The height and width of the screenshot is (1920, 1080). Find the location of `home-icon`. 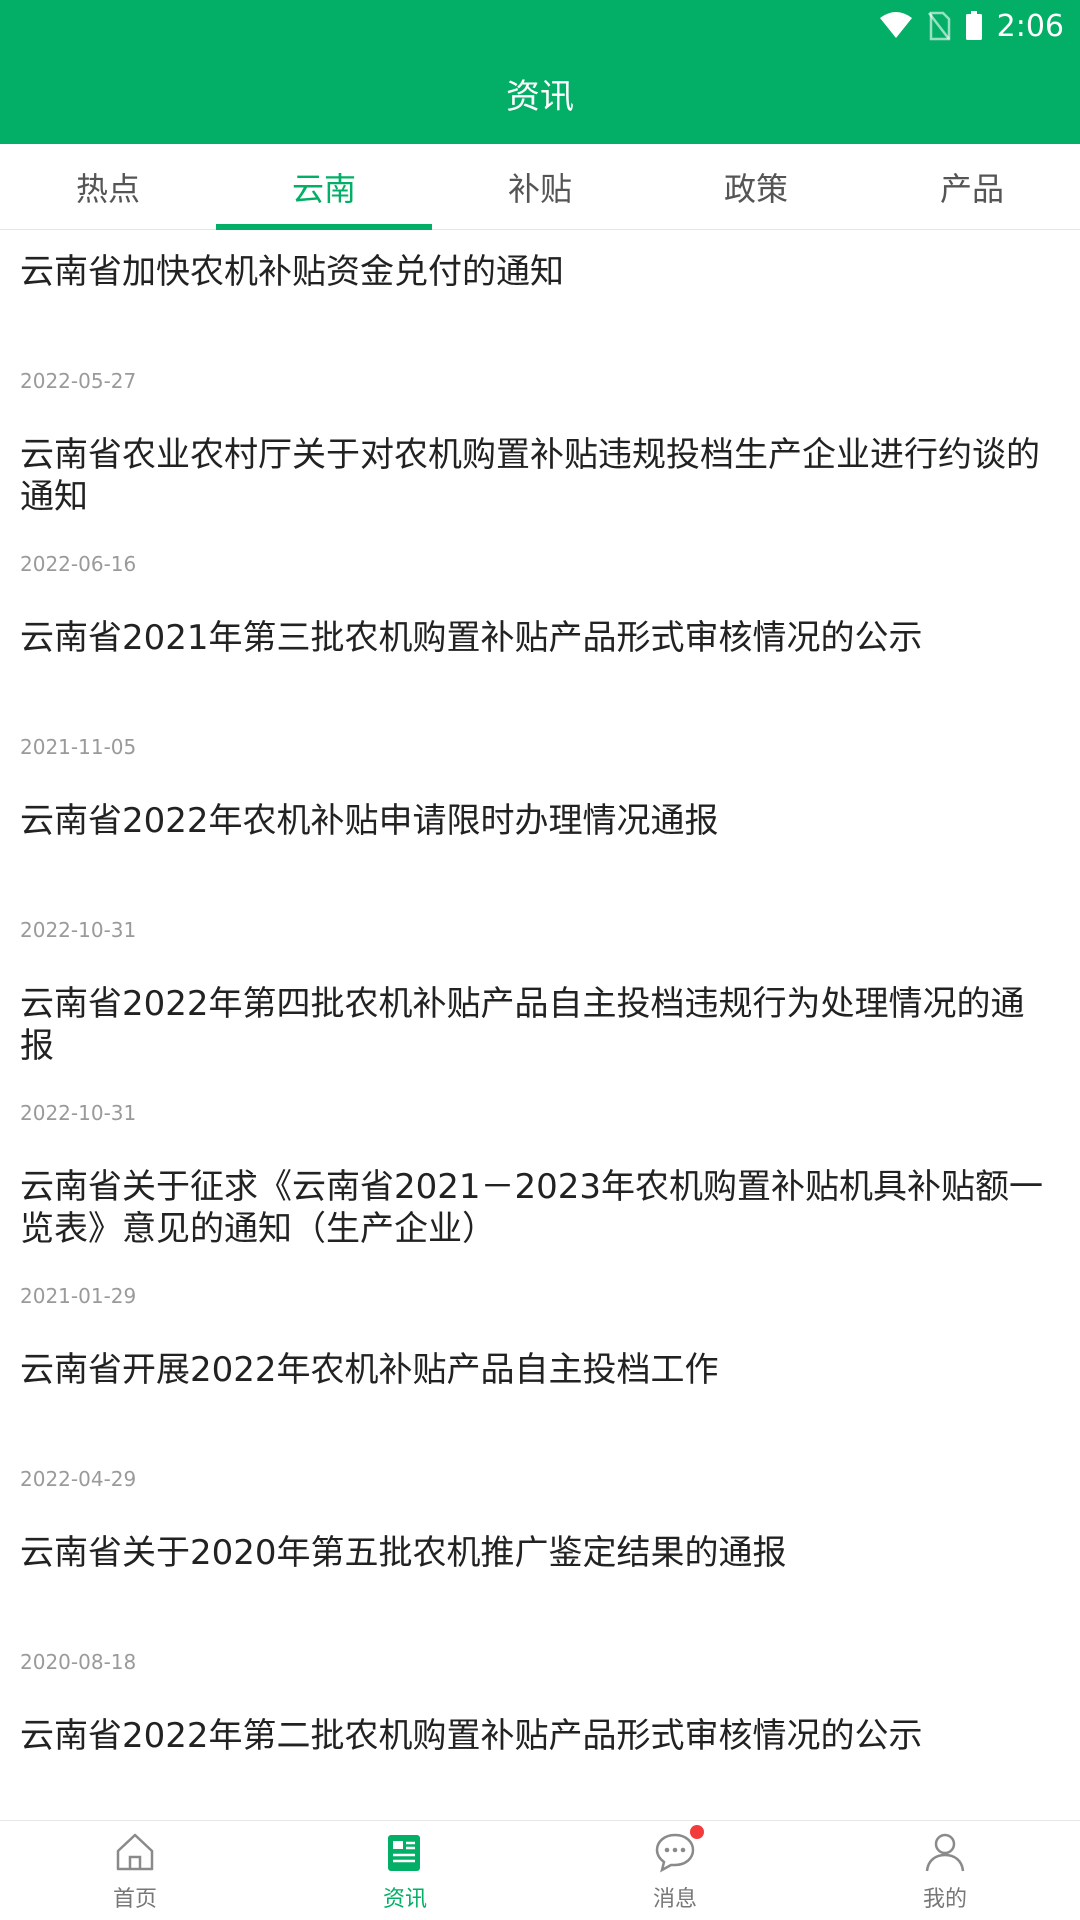

home-icon is located at coordinates (135, 1851).